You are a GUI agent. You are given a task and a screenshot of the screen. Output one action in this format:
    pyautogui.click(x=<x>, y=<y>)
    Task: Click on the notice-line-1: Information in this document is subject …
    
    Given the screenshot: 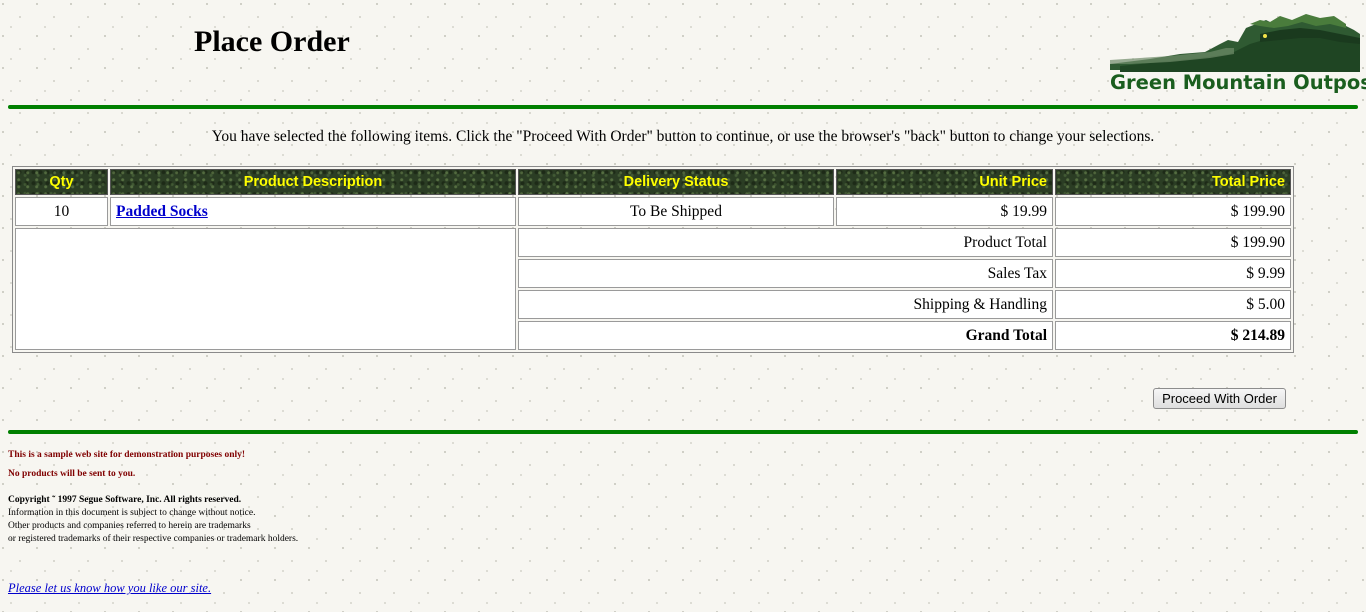 What is the action you would take?
    pyautogui.click(x=132, y=513)
    